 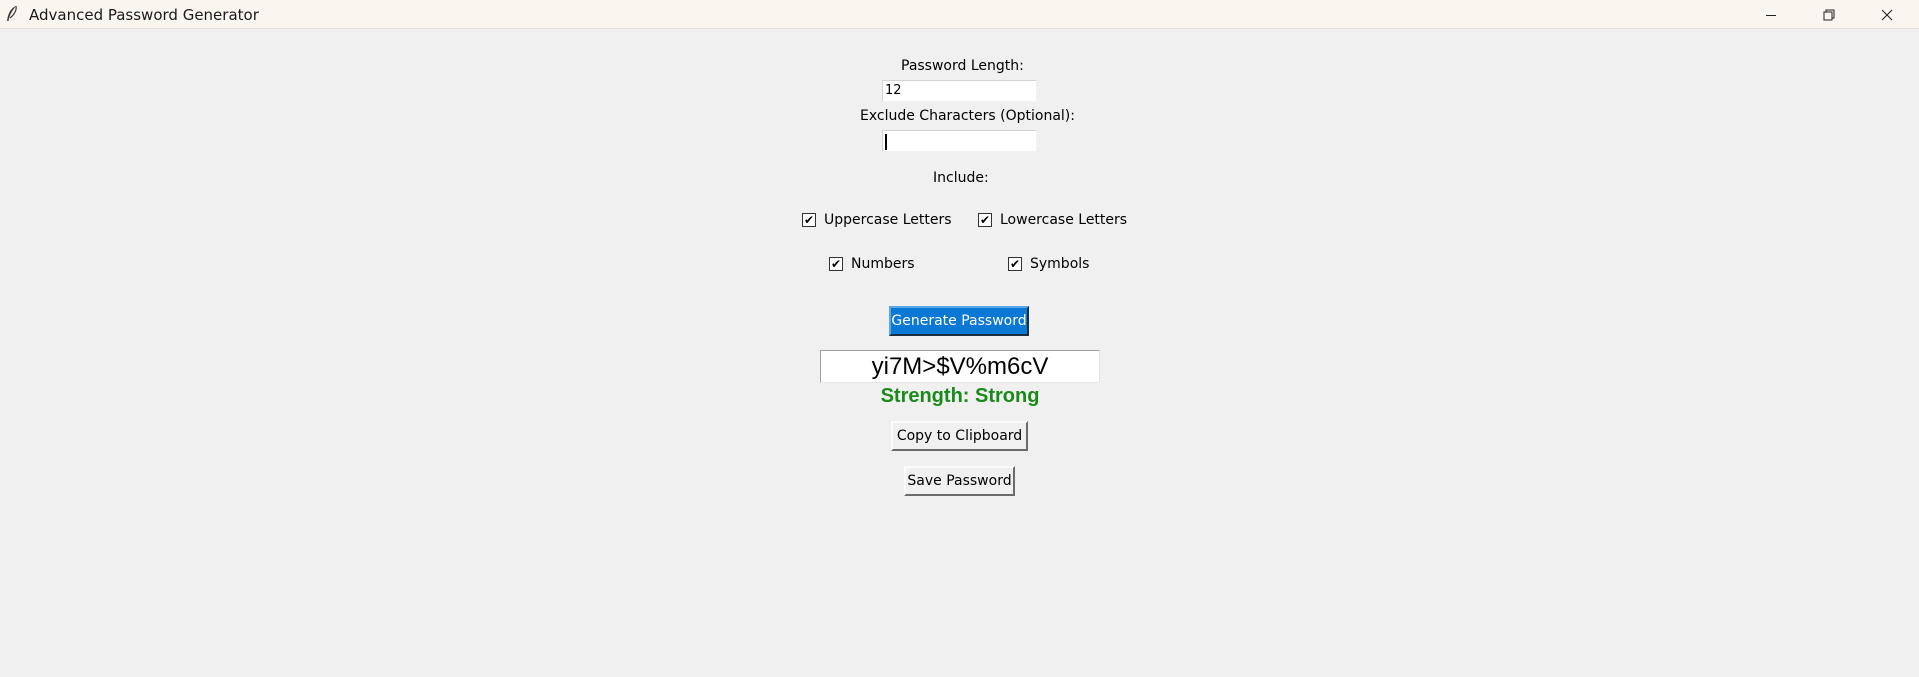 What do you see at coordinates (959, 91) in the screenshot?
I see `length-input: 12` at bounding box center [959, 91].